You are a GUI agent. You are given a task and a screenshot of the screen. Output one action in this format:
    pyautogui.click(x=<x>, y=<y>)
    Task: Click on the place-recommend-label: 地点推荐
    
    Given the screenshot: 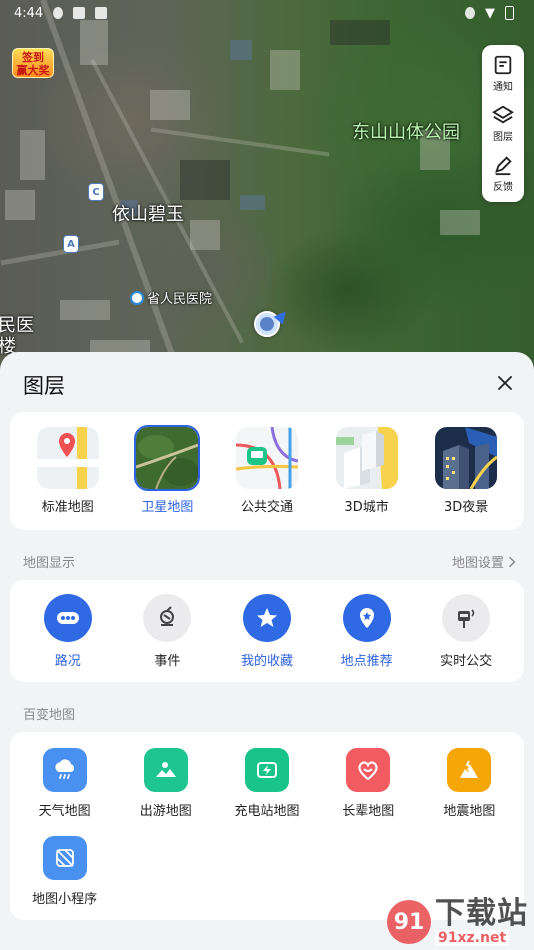 What is the action you would take?
    pyautogui.click(x=366, y=661)
    